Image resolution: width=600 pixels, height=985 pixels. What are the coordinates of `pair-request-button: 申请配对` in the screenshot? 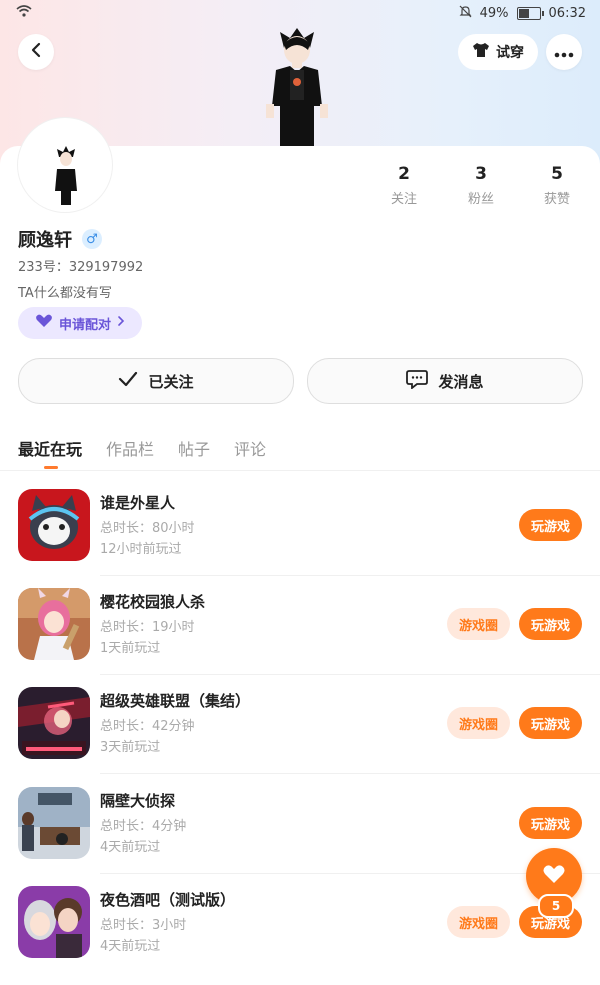 It's located at (80, 323).